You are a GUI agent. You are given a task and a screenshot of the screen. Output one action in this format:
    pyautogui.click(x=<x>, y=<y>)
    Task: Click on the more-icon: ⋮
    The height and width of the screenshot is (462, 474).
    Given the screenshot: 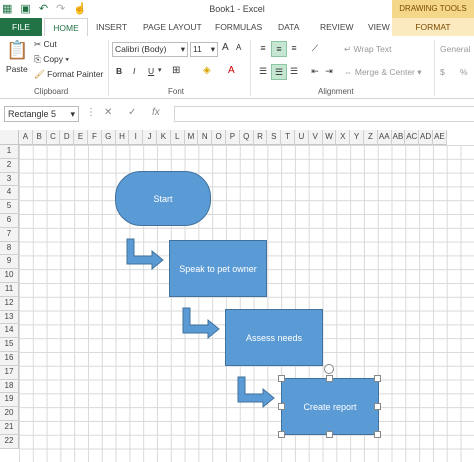 What is the action you would take?
    pyautogui.click(x=91, y=112)
    